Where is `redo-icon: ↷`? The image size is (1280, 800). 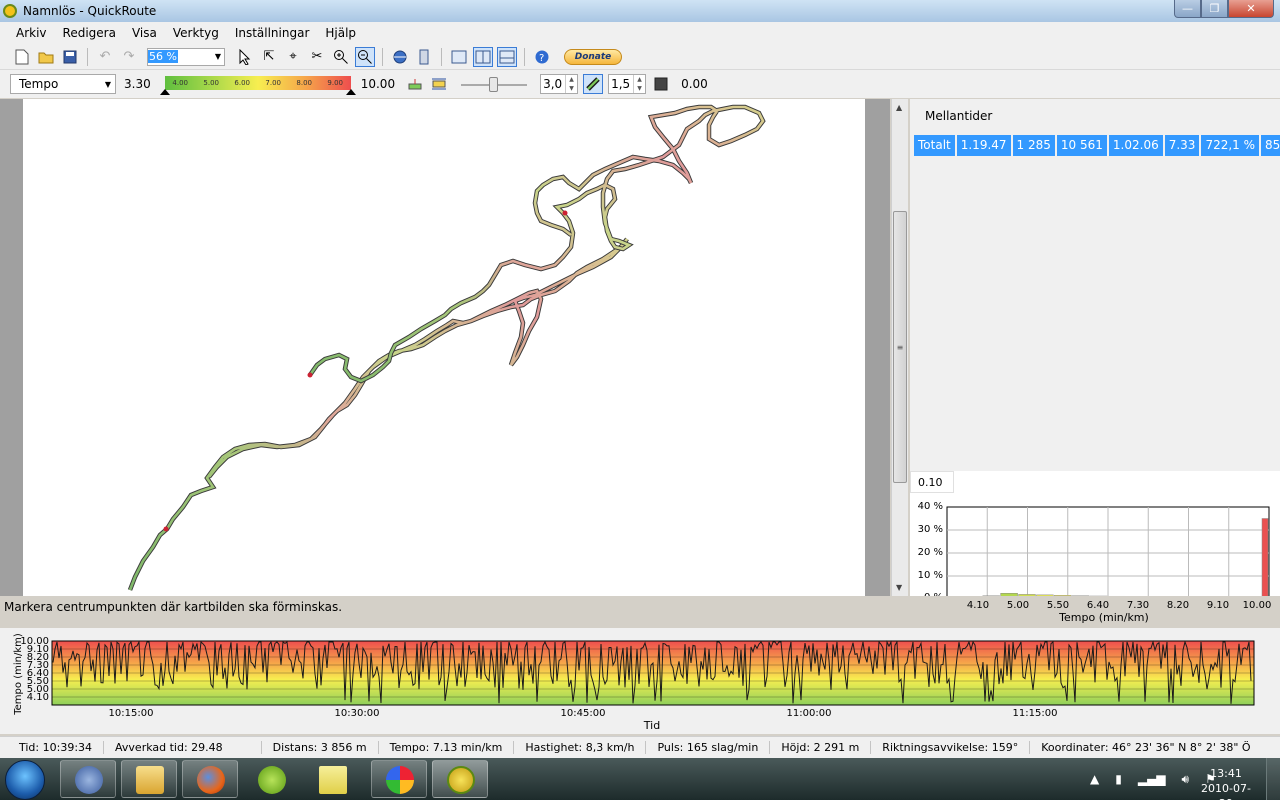 redo-icon: ↷ is located at coordinates (129, 57).